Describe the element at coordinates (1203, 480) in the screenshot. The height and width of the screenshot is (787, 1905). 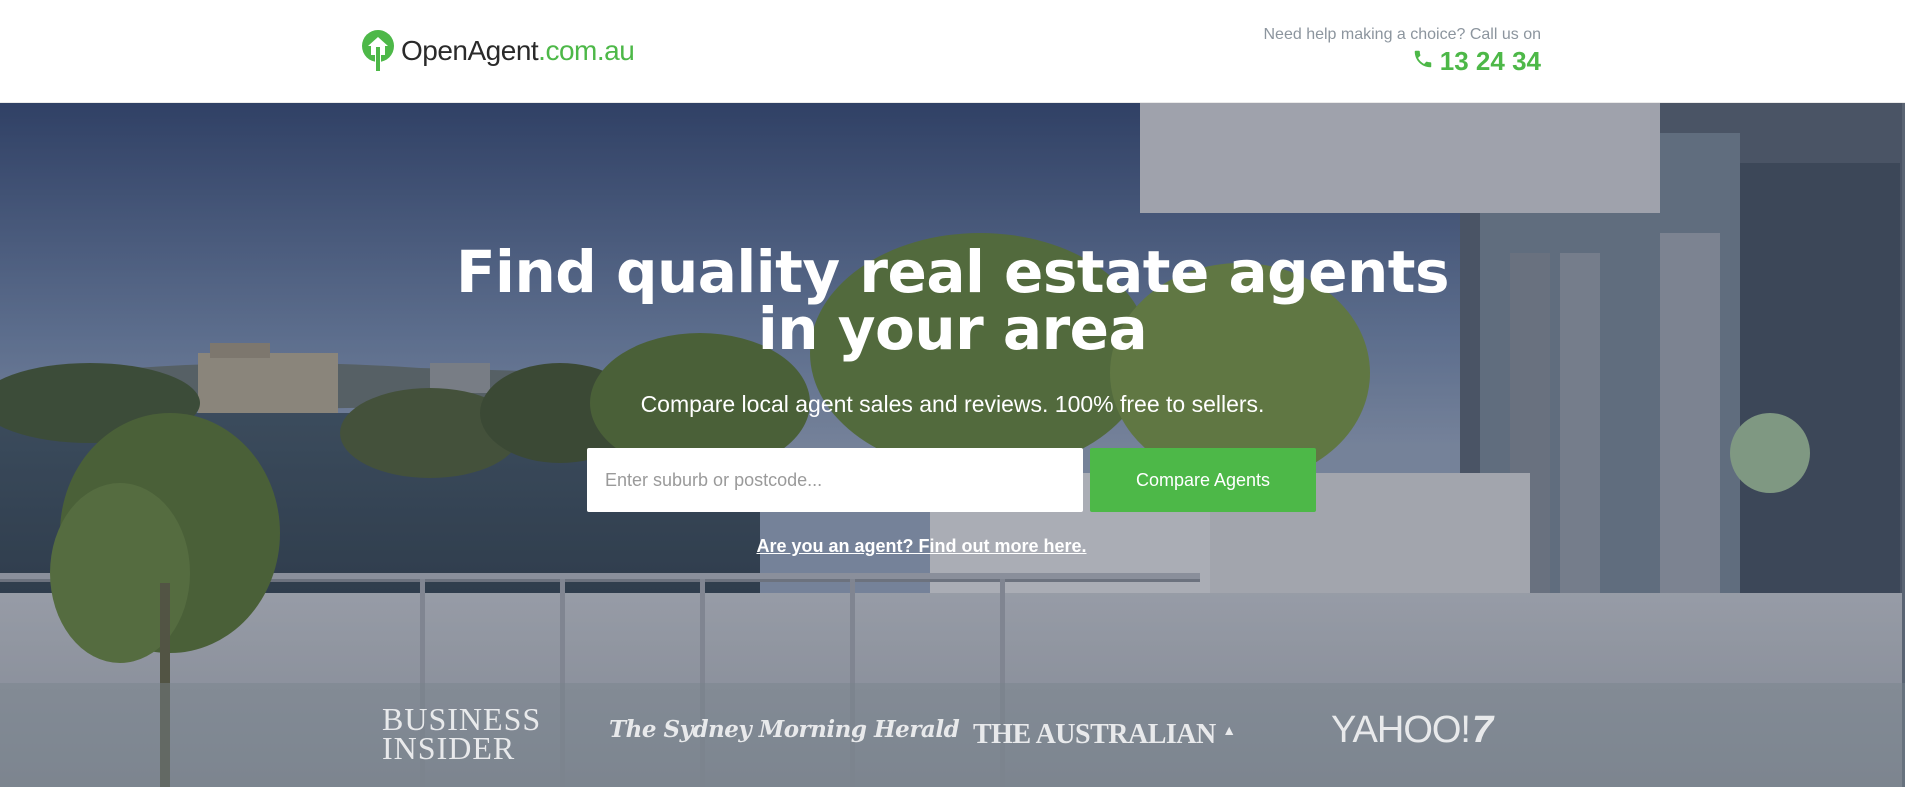
I see `compare-agents-button: Compare Agents` at that location.